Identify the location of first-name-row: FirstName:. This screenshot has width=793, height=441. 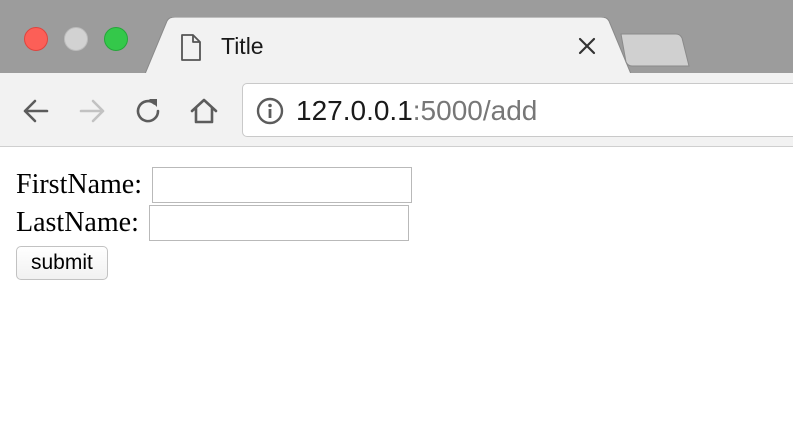
(214, 185).